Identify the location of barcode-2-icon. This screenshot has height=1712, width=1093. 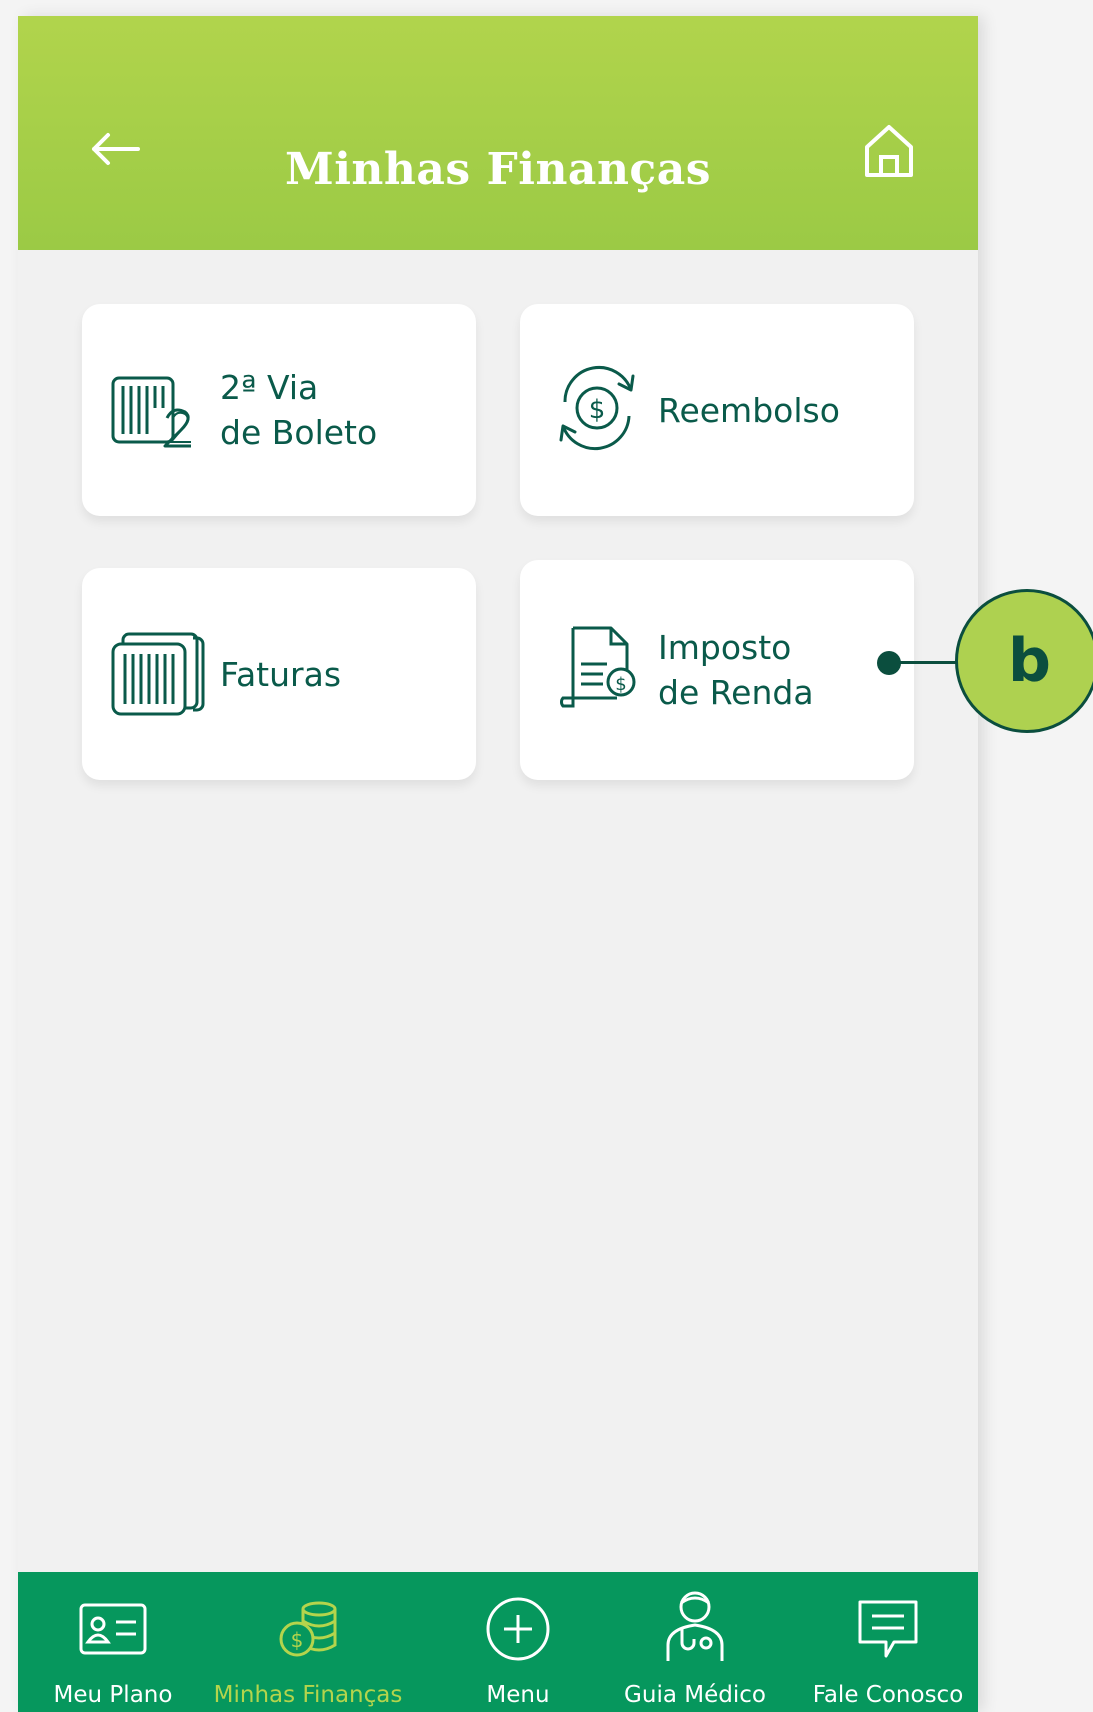
(159, 410).